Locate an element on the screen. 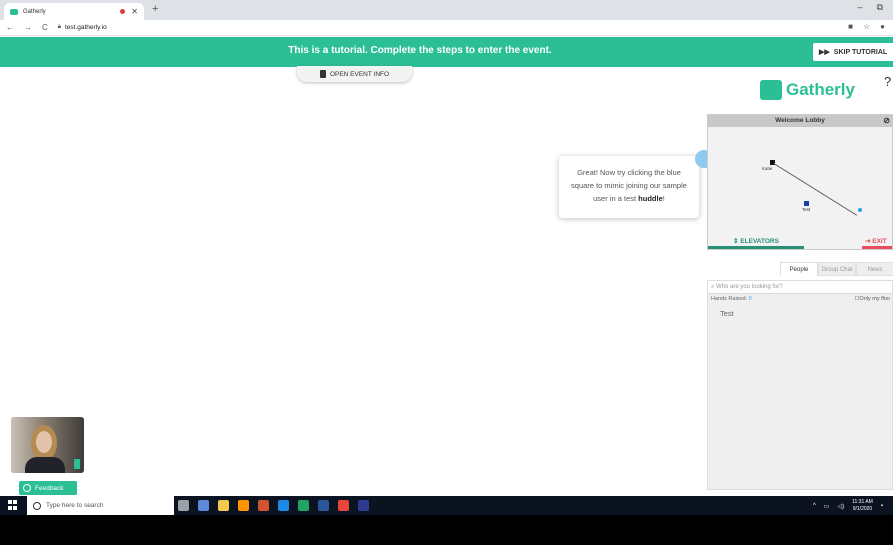  movement-line is located at coordinates (815, 189).